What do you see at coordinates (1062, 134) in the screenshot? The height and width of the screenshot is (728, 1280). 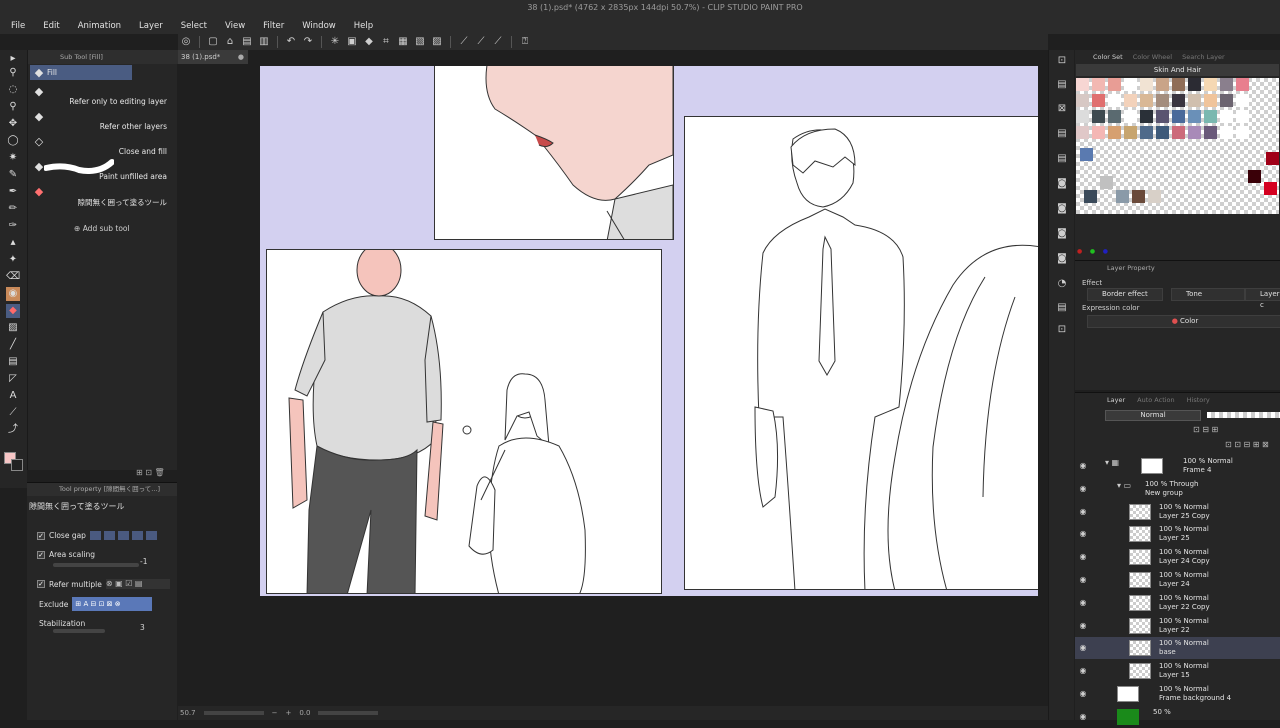 I see `sub-view-icon: ▤` at bounding box center [1062, 134].